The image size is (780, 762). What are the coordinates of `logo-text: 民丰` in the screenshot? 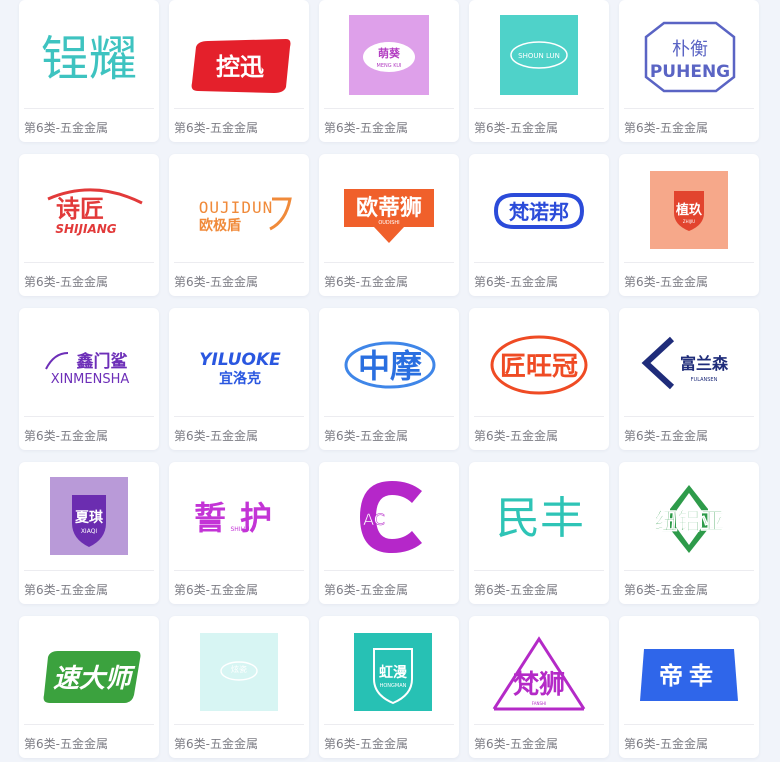 It's located at (540, 518).